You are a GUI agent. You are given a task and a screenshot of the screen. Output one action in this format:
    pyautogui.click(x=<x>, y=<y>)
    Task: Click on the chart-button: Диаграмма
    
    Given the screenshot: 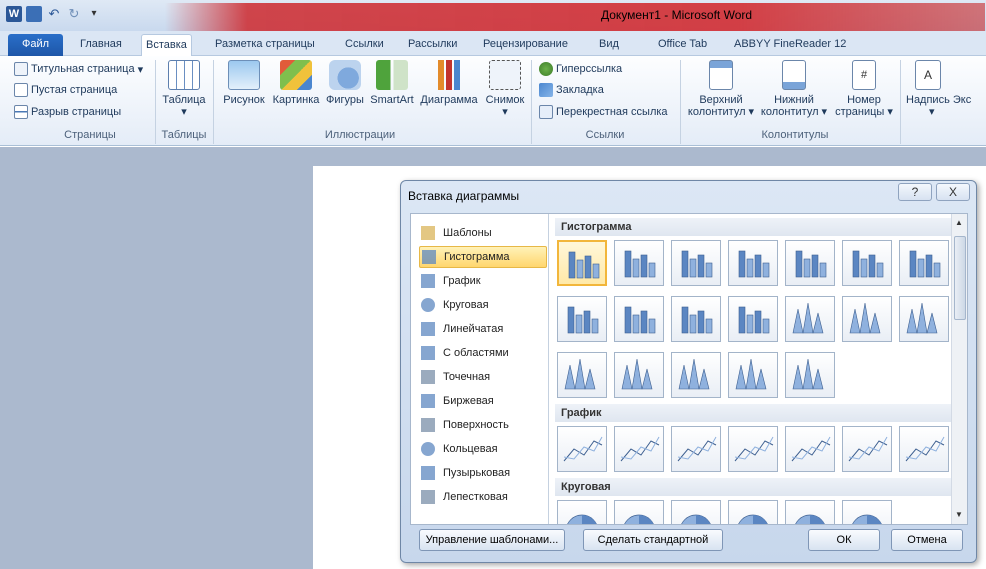 What is the action you would take?
    pyautogui.click(x=449, y=83)
    